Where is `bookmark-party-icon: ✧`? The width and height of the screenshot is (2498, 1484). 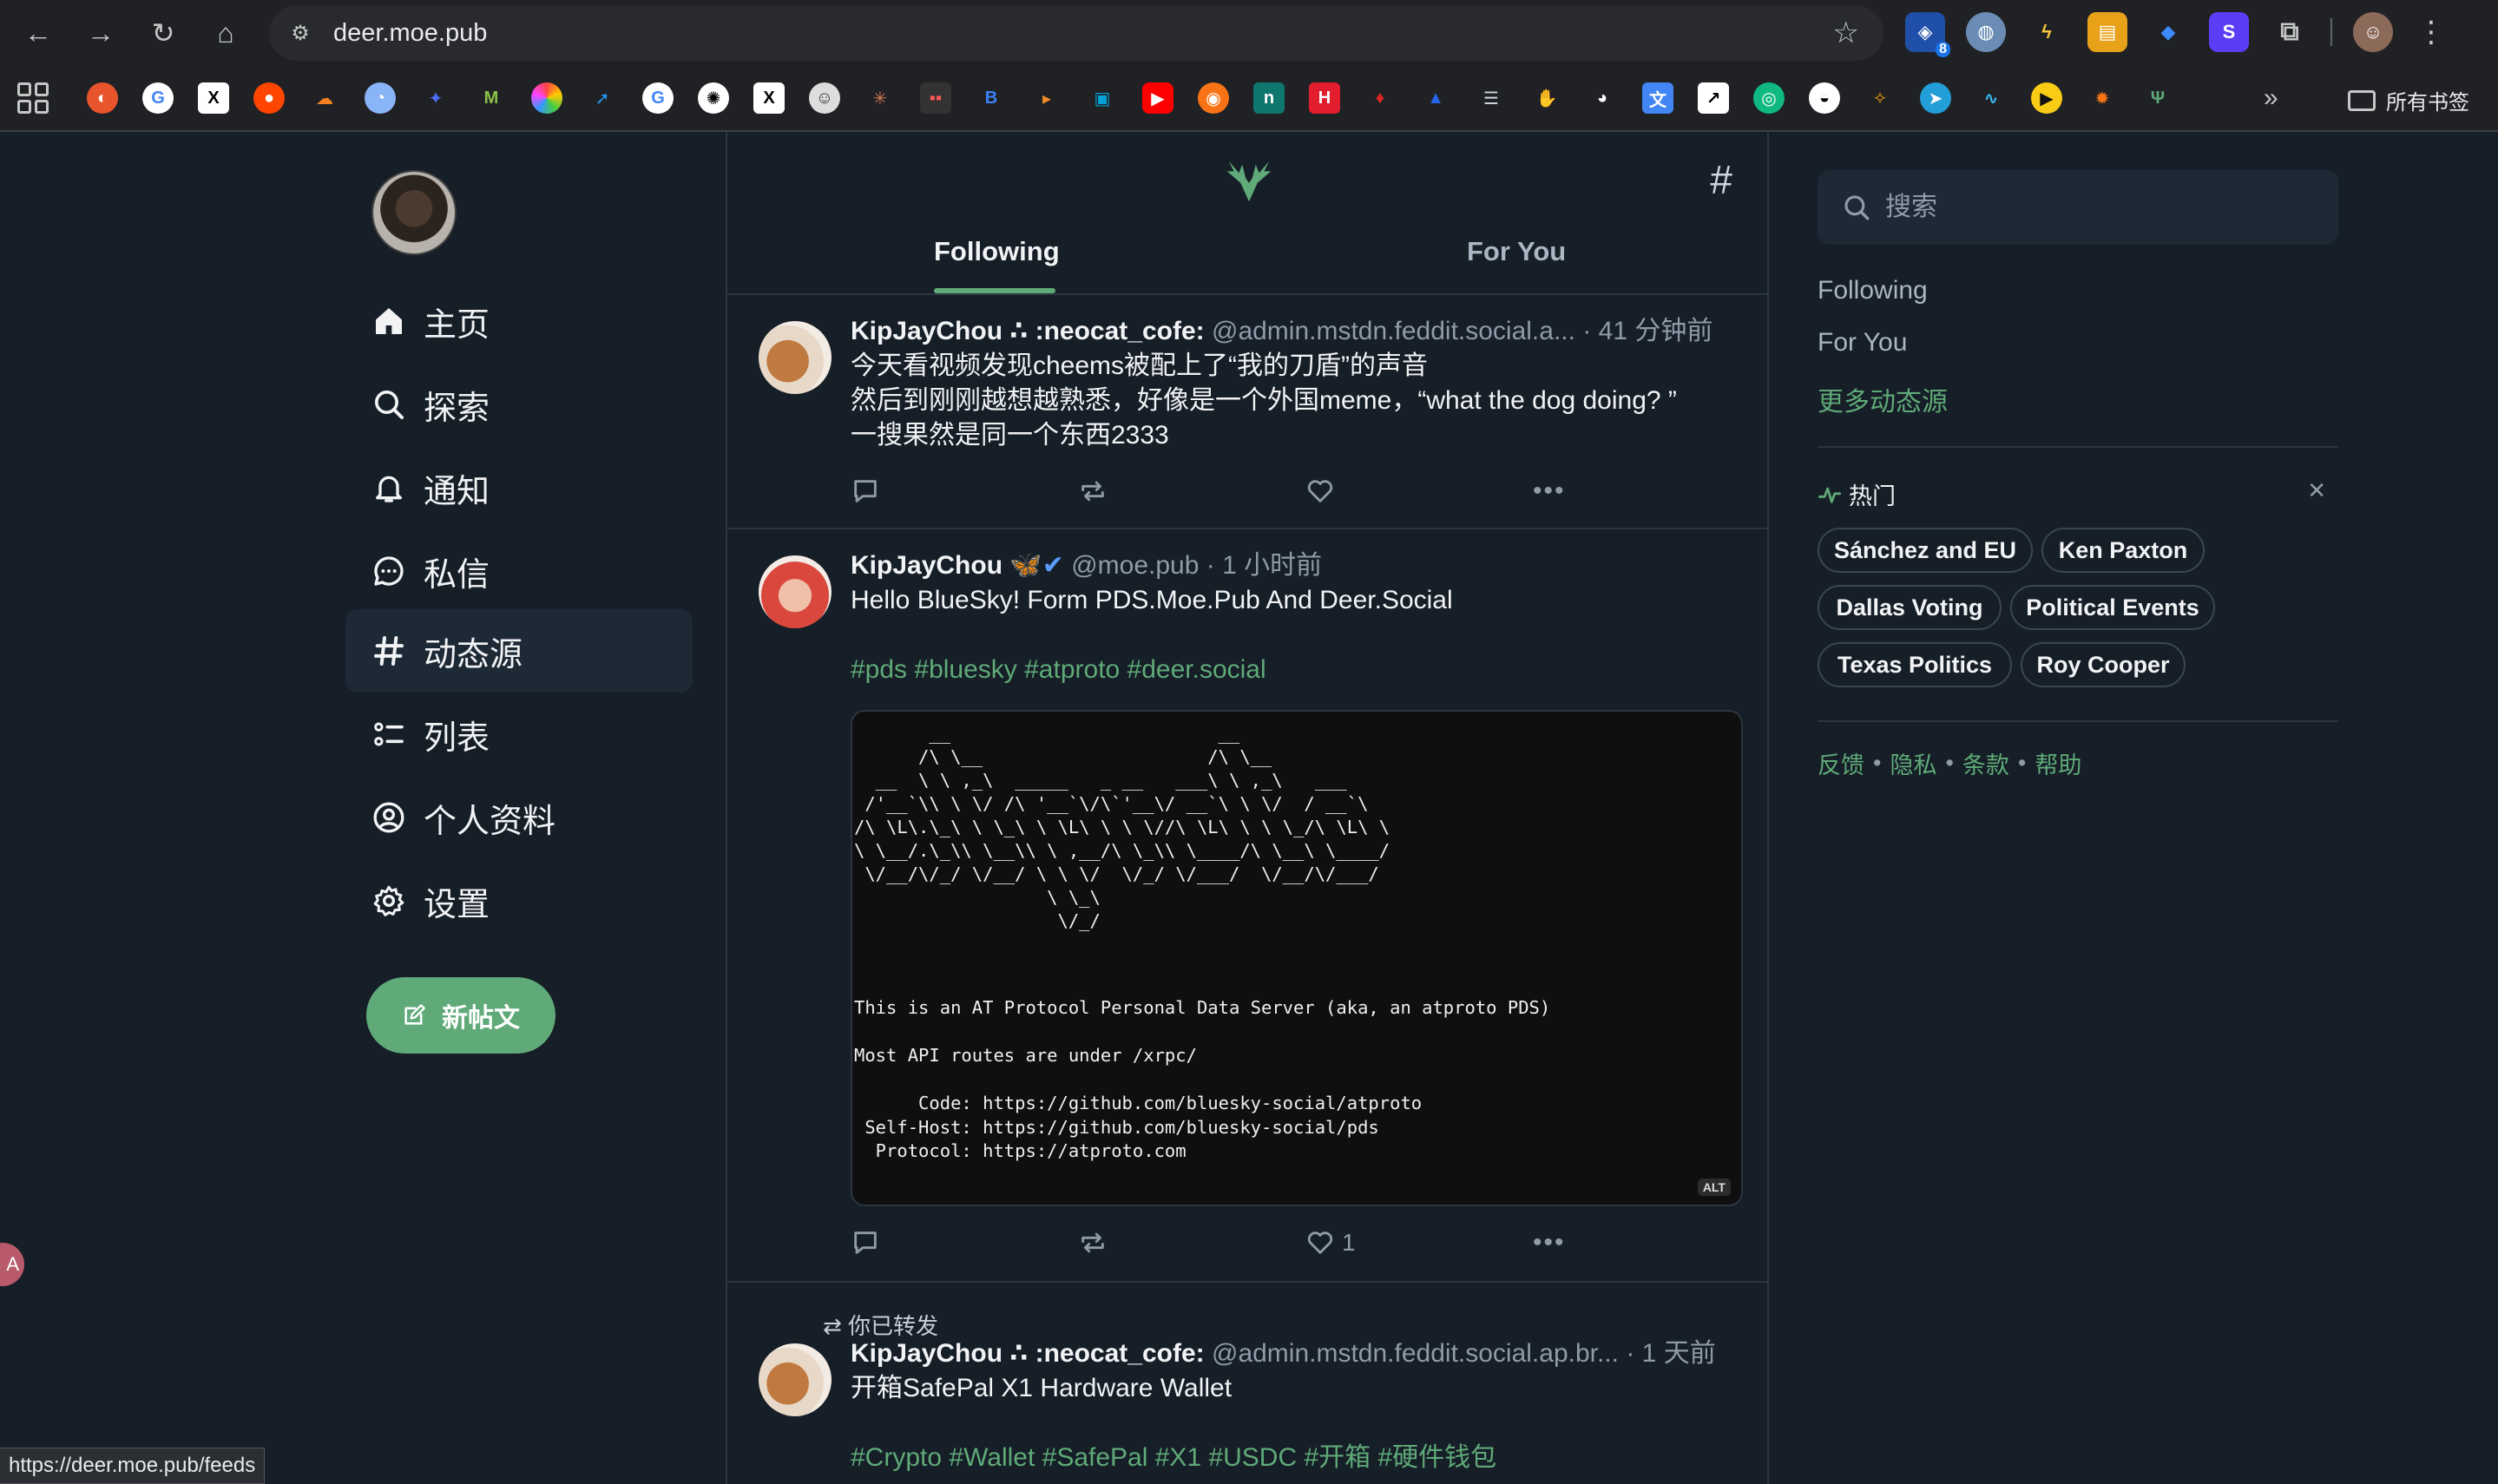
bookmark-party-icon: ✧ is located at coordinates (1880, 98).